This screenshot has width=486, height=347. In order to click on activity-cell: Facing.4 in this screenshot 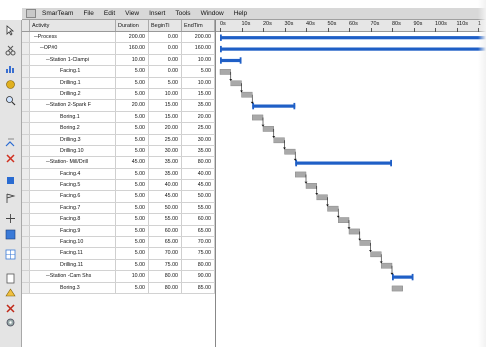, I will do `click(73, 174)`.